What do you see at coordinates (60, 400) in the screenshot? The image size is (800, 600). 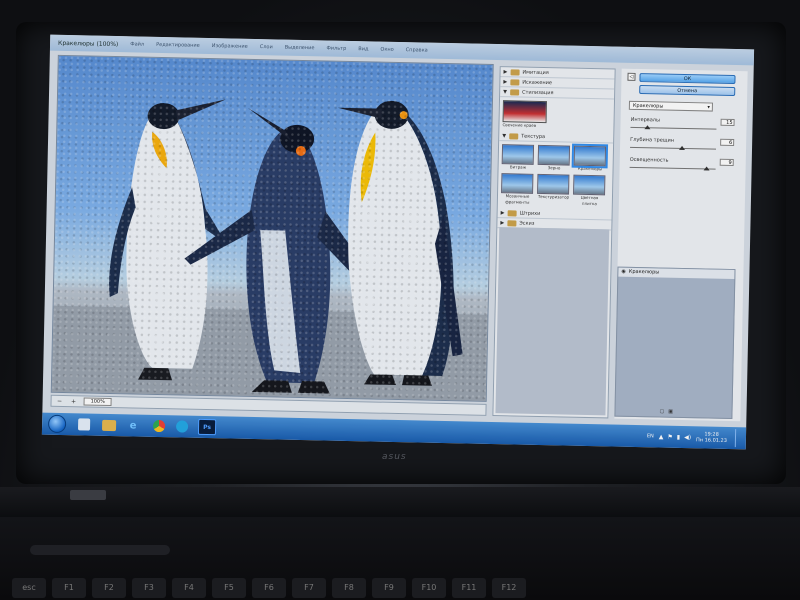 I see `zoom-out-button: −` at bounding box center [60, 400].